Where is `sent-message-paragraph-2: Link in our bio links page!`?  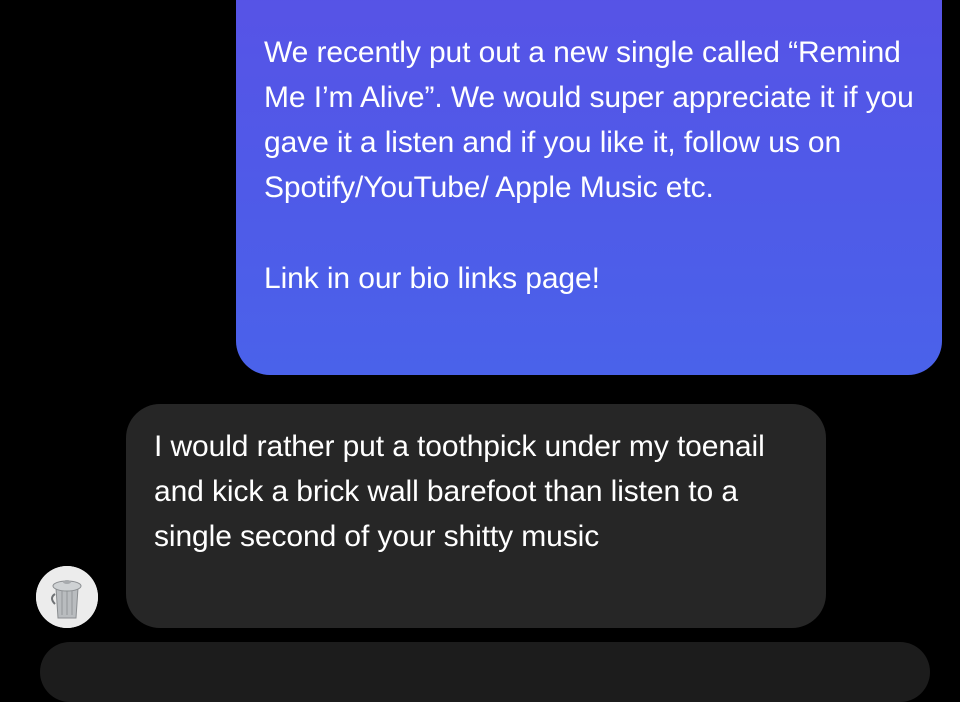 sent-message-paragraph-2: Link in our bio links page! is located at coordinates (432, 278).